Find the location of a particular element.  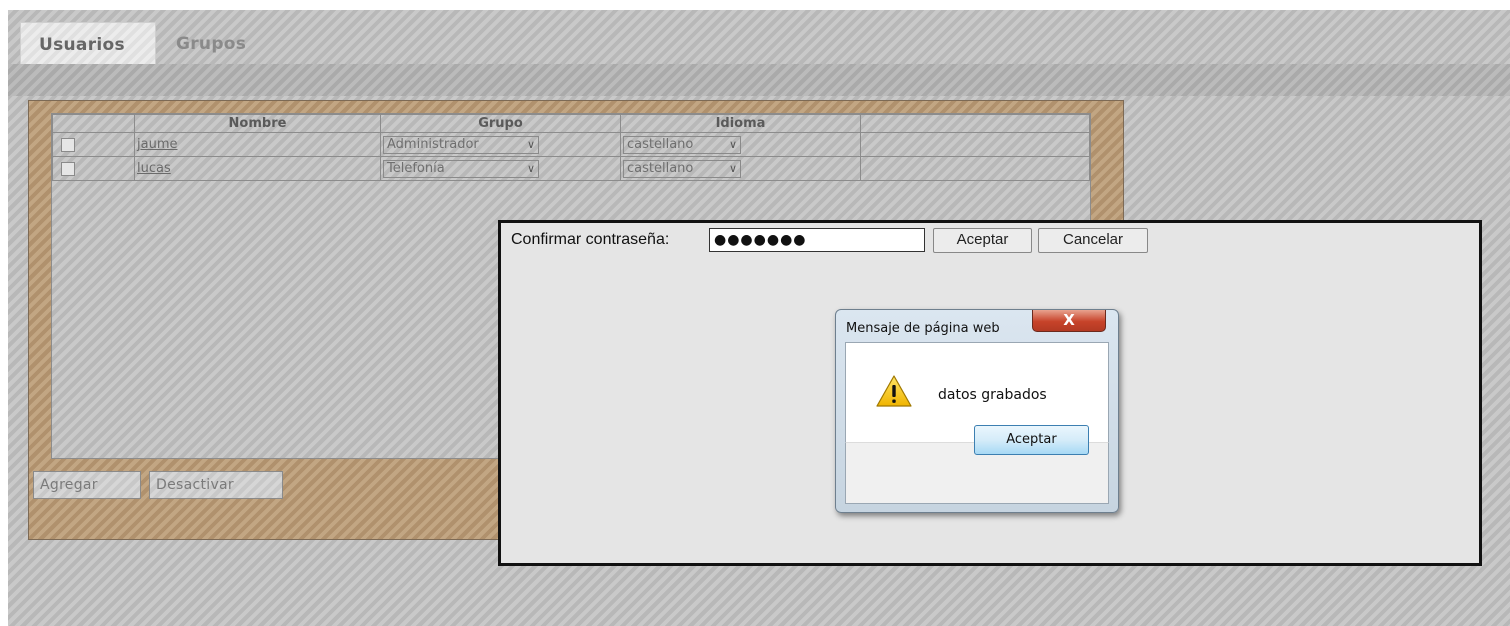

users-table: Nombre Grupo Idioma jaume Administrador is located at coordinates (571, 147).